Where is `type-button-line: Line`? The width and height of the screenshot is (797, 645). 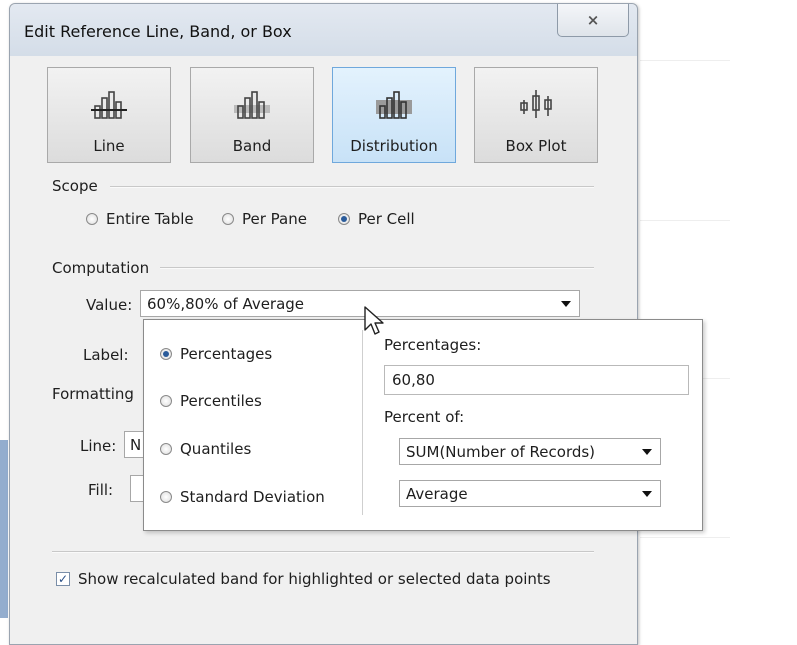 type-button-line: Line is located at coordinates (109, 115).